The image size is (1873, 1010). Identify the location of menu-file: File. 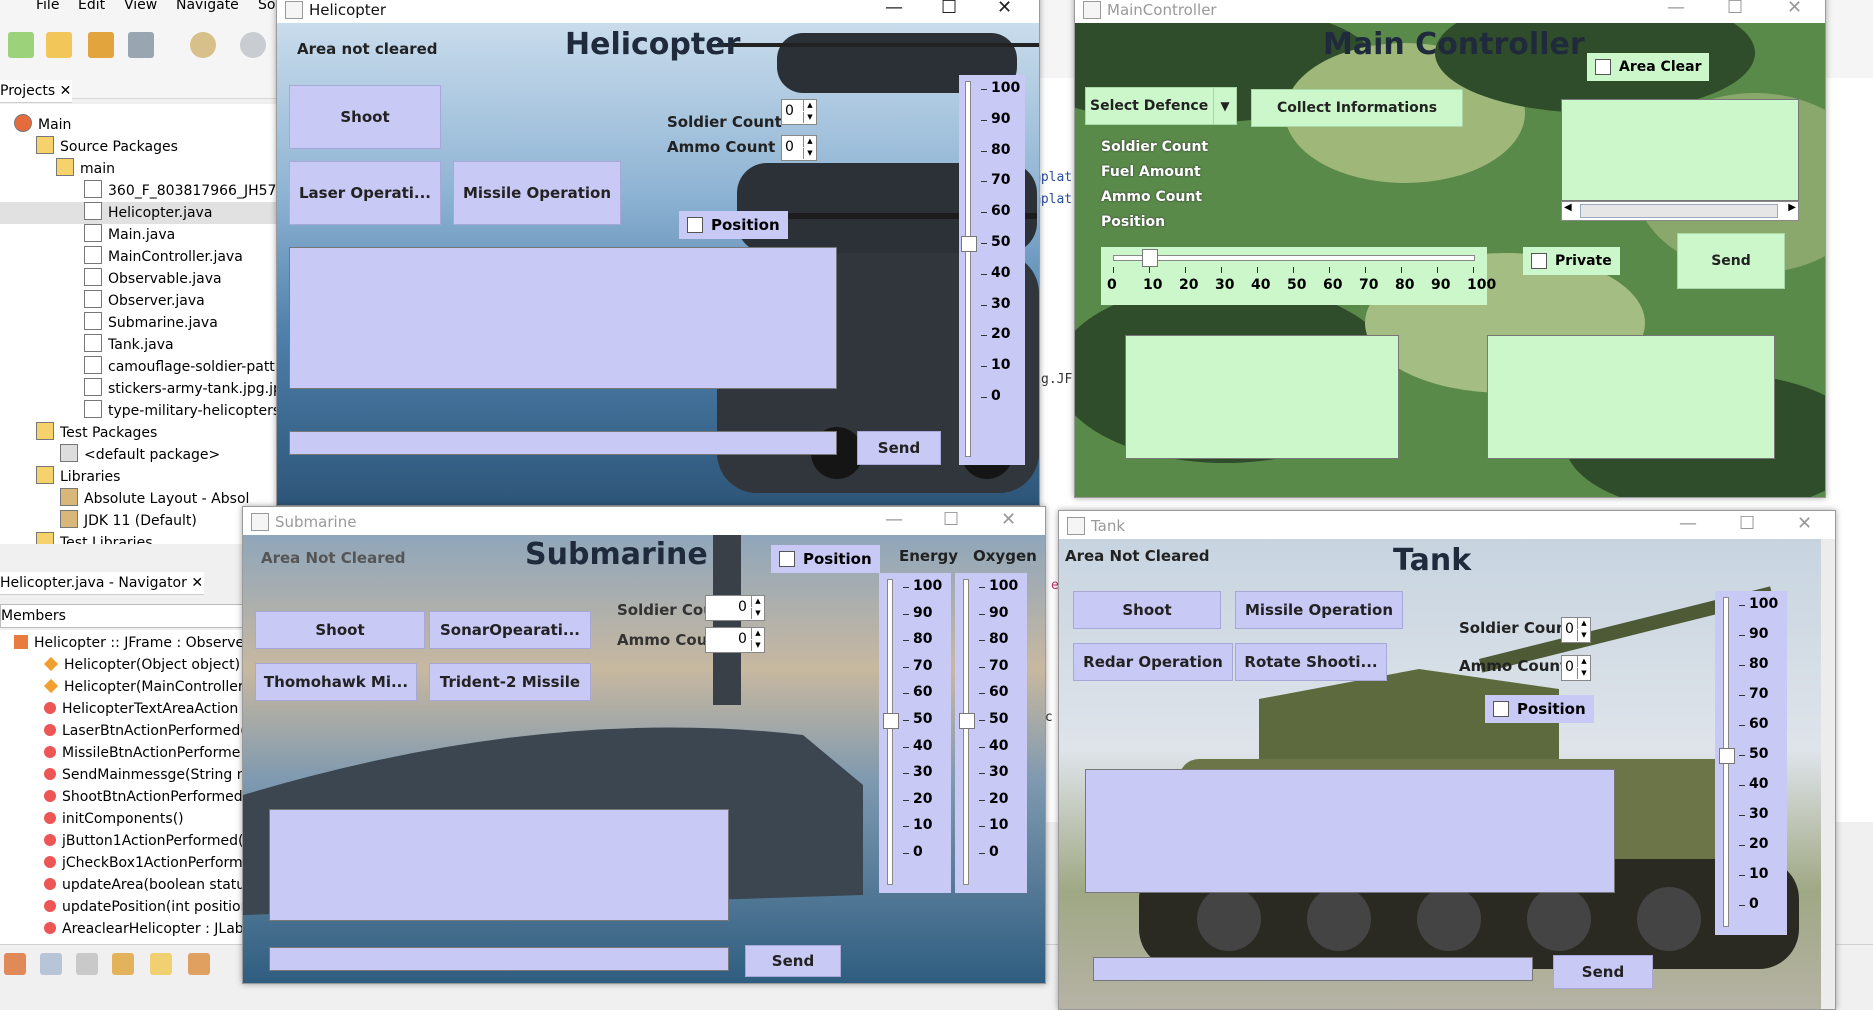
(47, 6).